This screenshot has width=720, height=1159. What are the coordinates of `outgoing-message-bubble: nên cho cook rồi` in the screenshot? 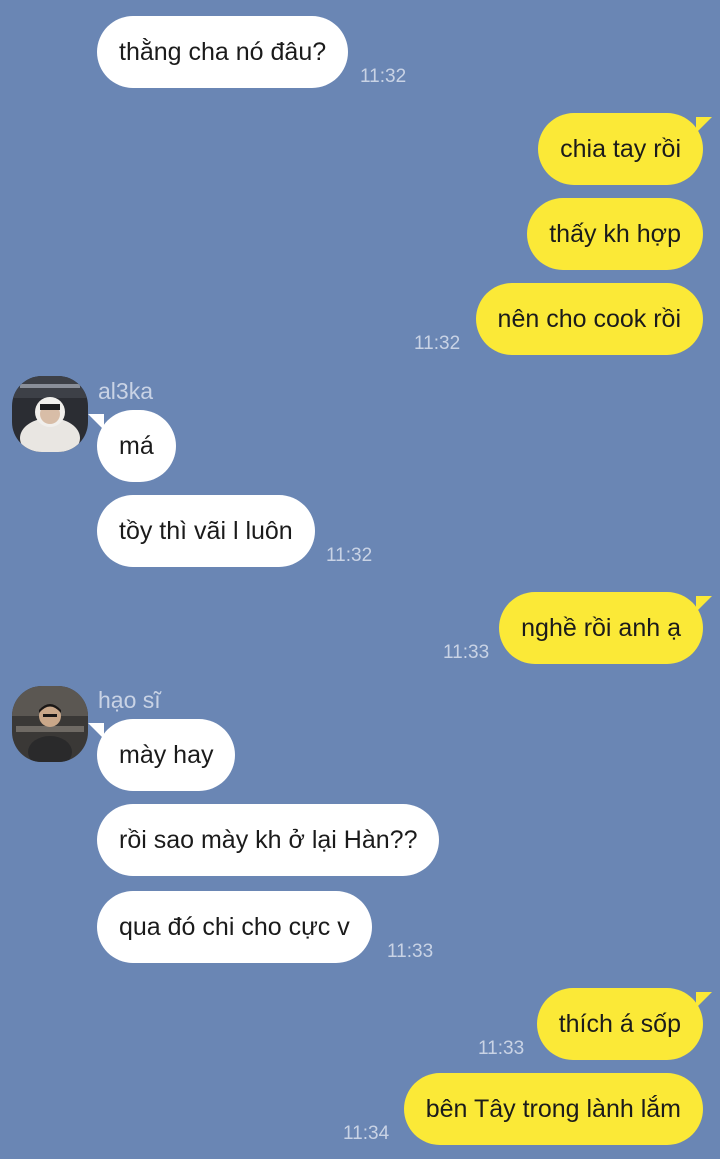 It's located at (589, 319).